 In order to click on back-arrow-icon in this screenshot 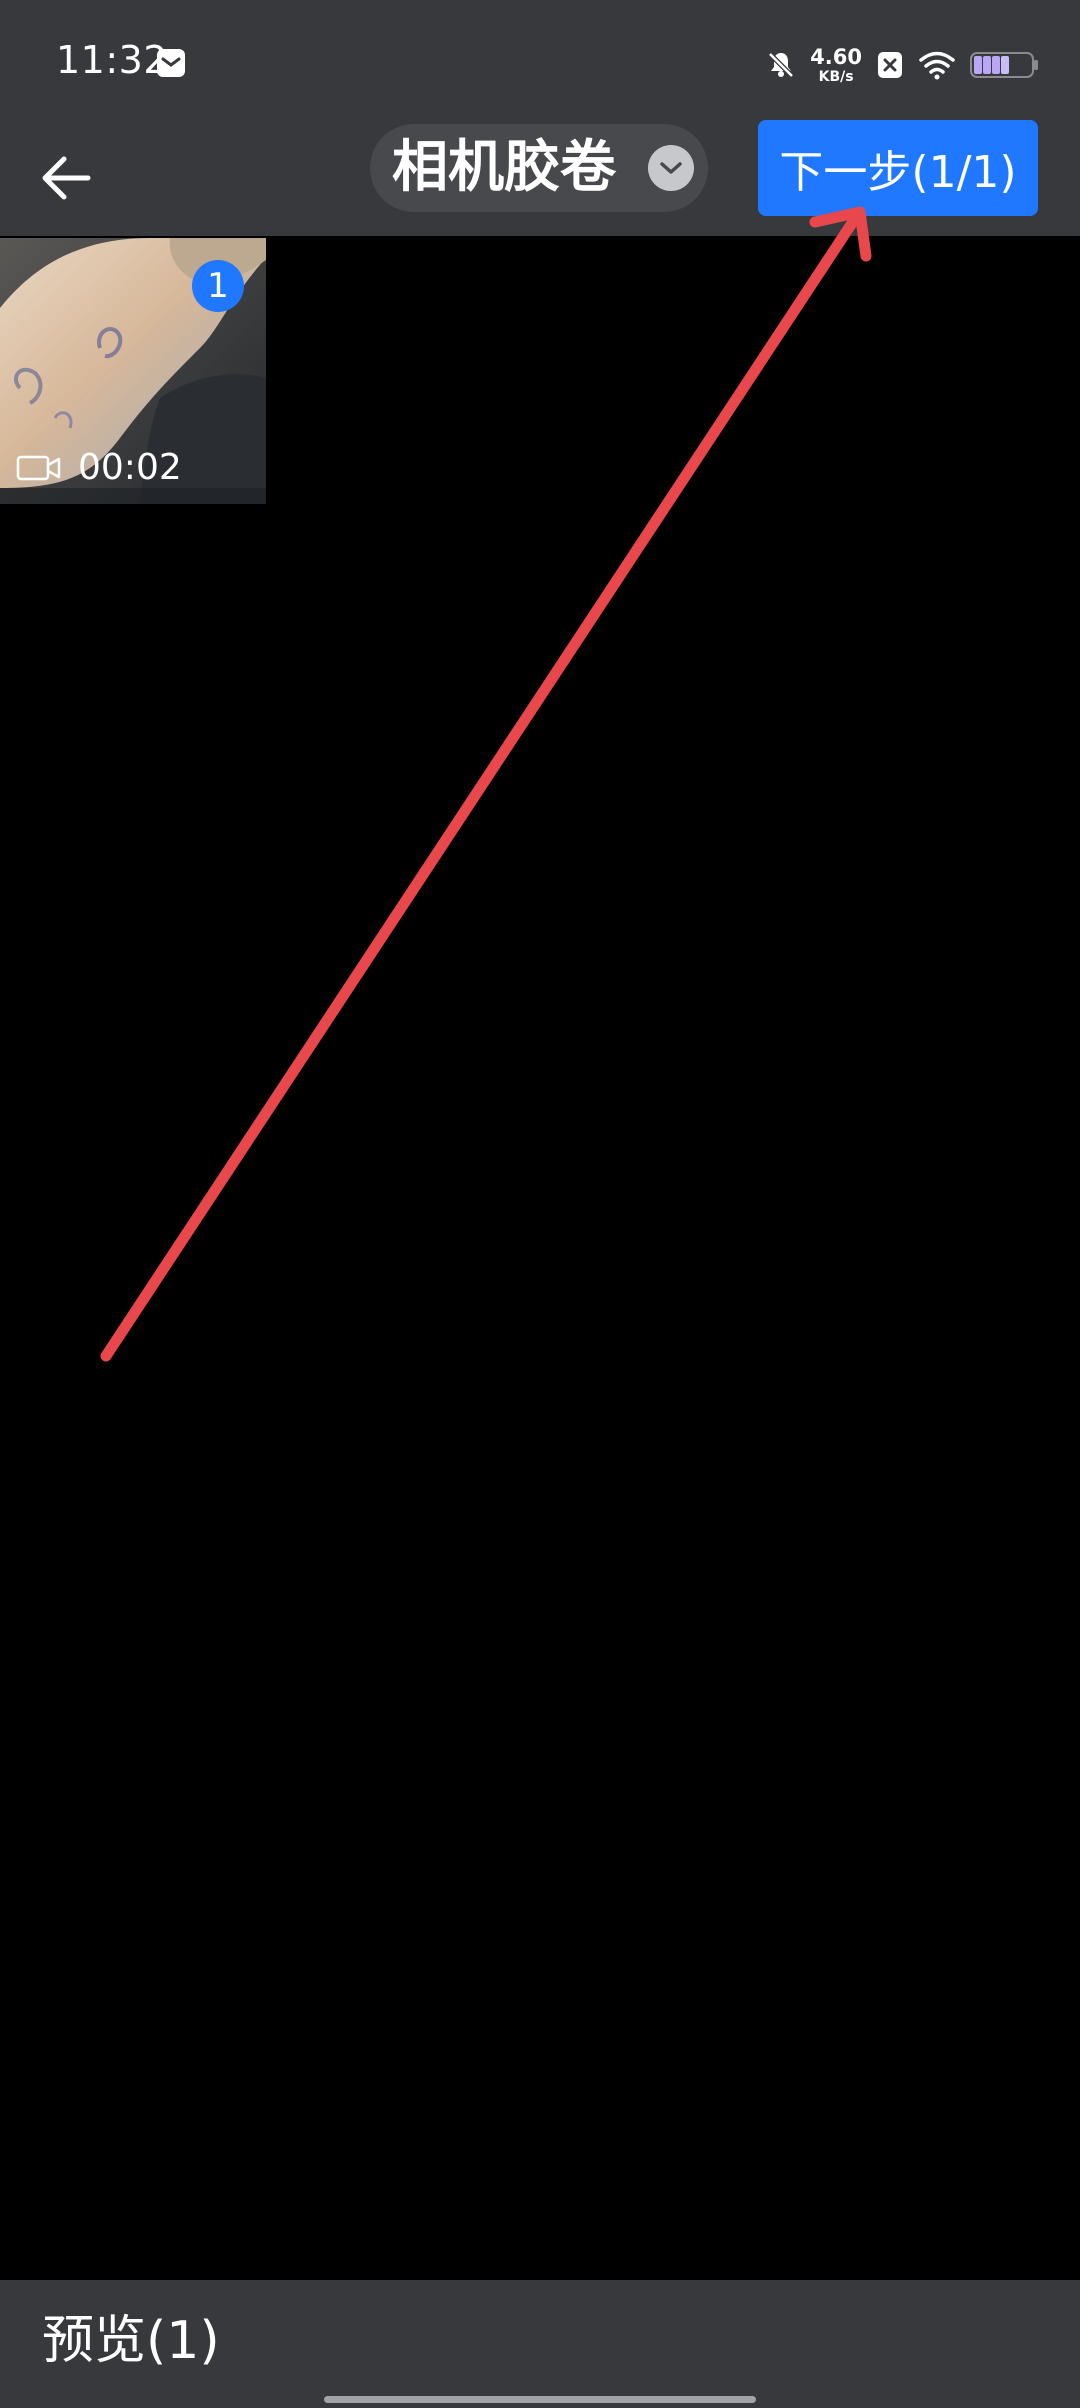, I will do `click(66, 178)`.